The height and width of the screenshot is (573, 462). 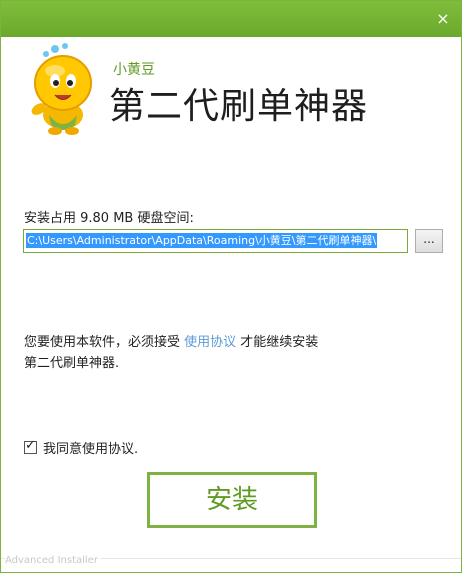 What do you see at coordinates (239, 106) in the screenshot?
I see `app-title: 第二代刷单神器` at bounding box center [239, 106].